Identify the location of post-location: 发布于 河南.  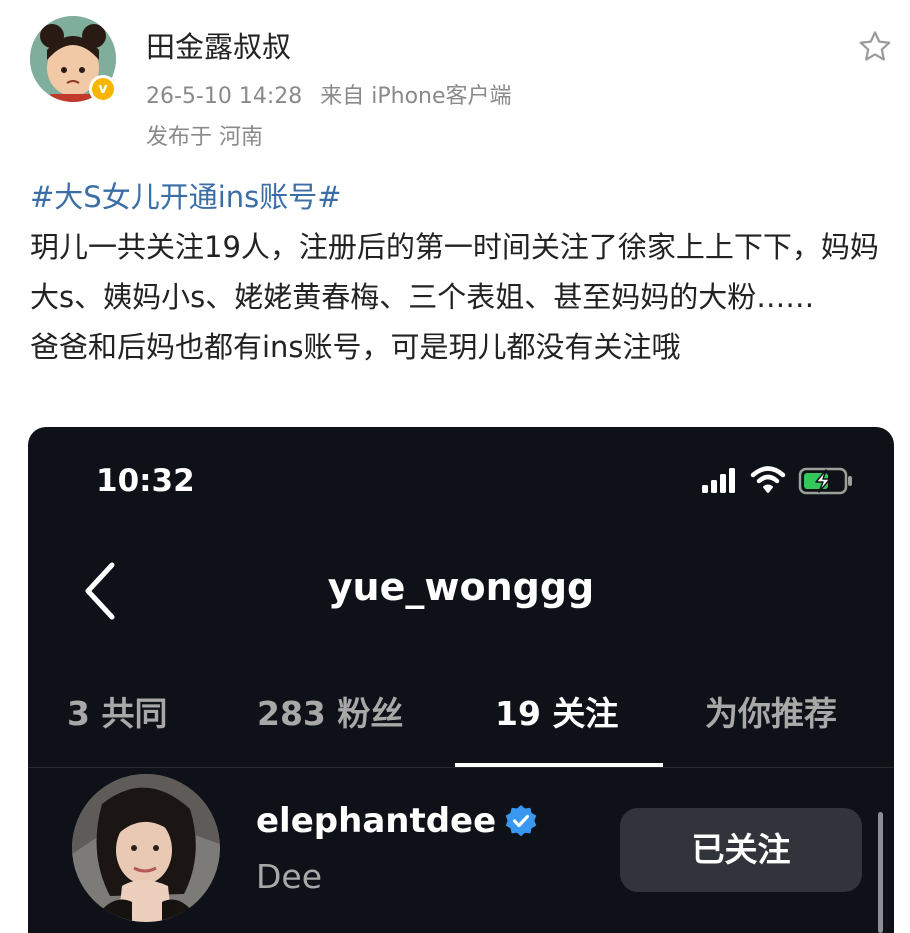
(204, 137).